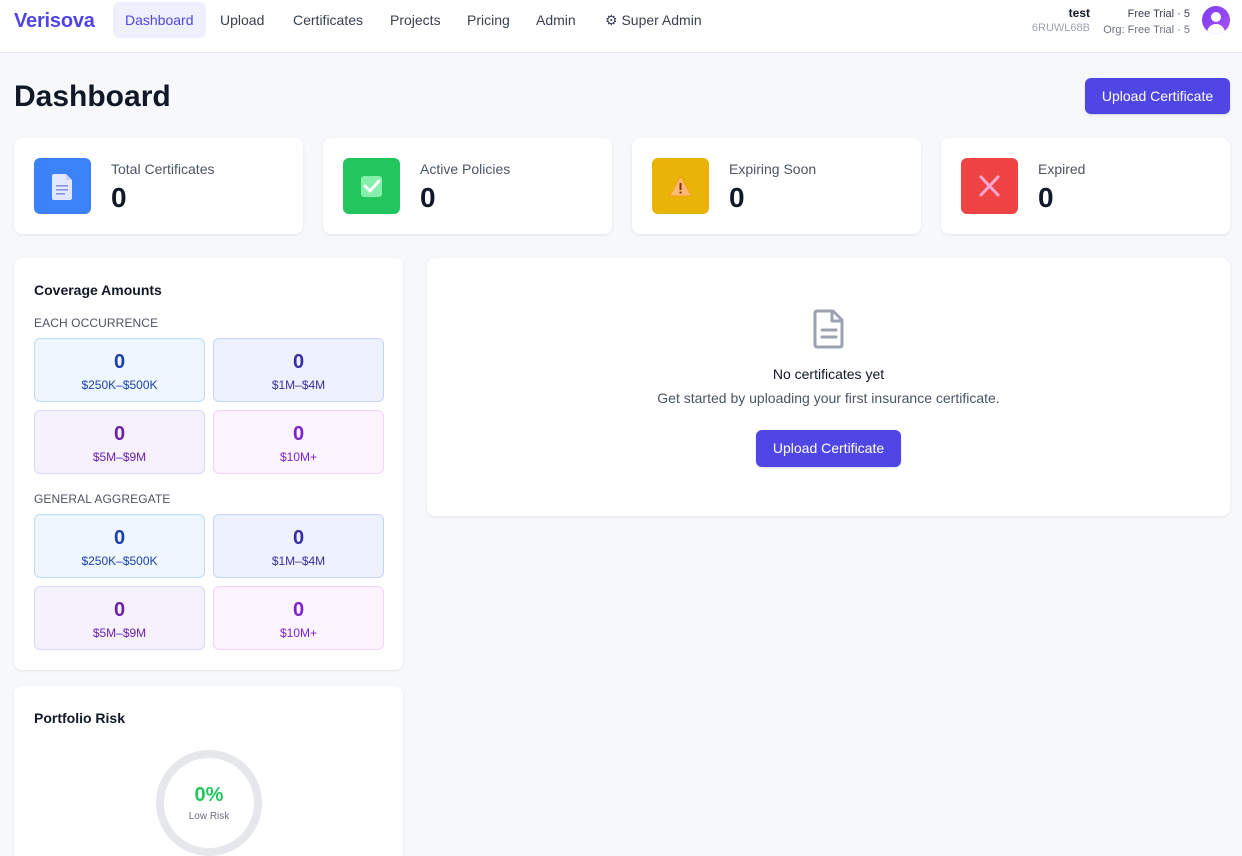 The height and width of the screenshot is (856, 1242). I want to click on page-title: Dashboard, so click(92, 96).